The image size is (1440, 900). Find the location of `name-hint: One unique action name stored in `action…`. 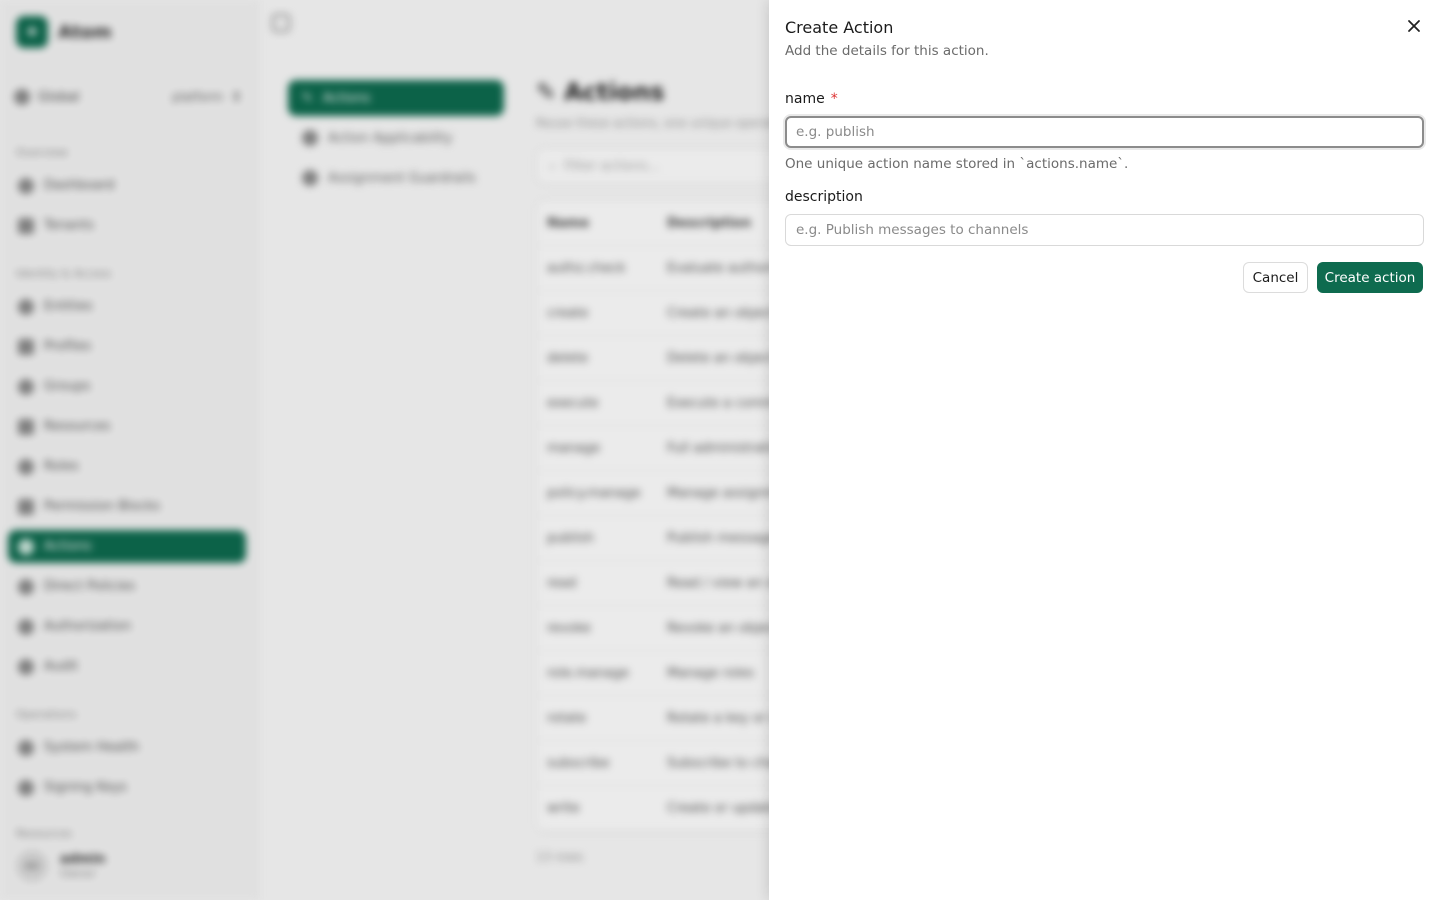

name-hint: One unique action name stored in `action… is located at coordinates (957, 164).